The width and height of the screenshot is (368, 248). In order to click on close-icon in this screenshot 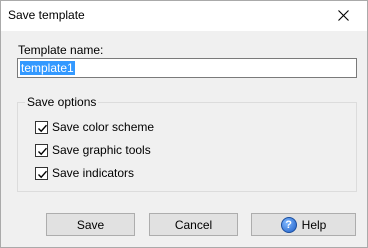, I will do `click(343, 15)`.